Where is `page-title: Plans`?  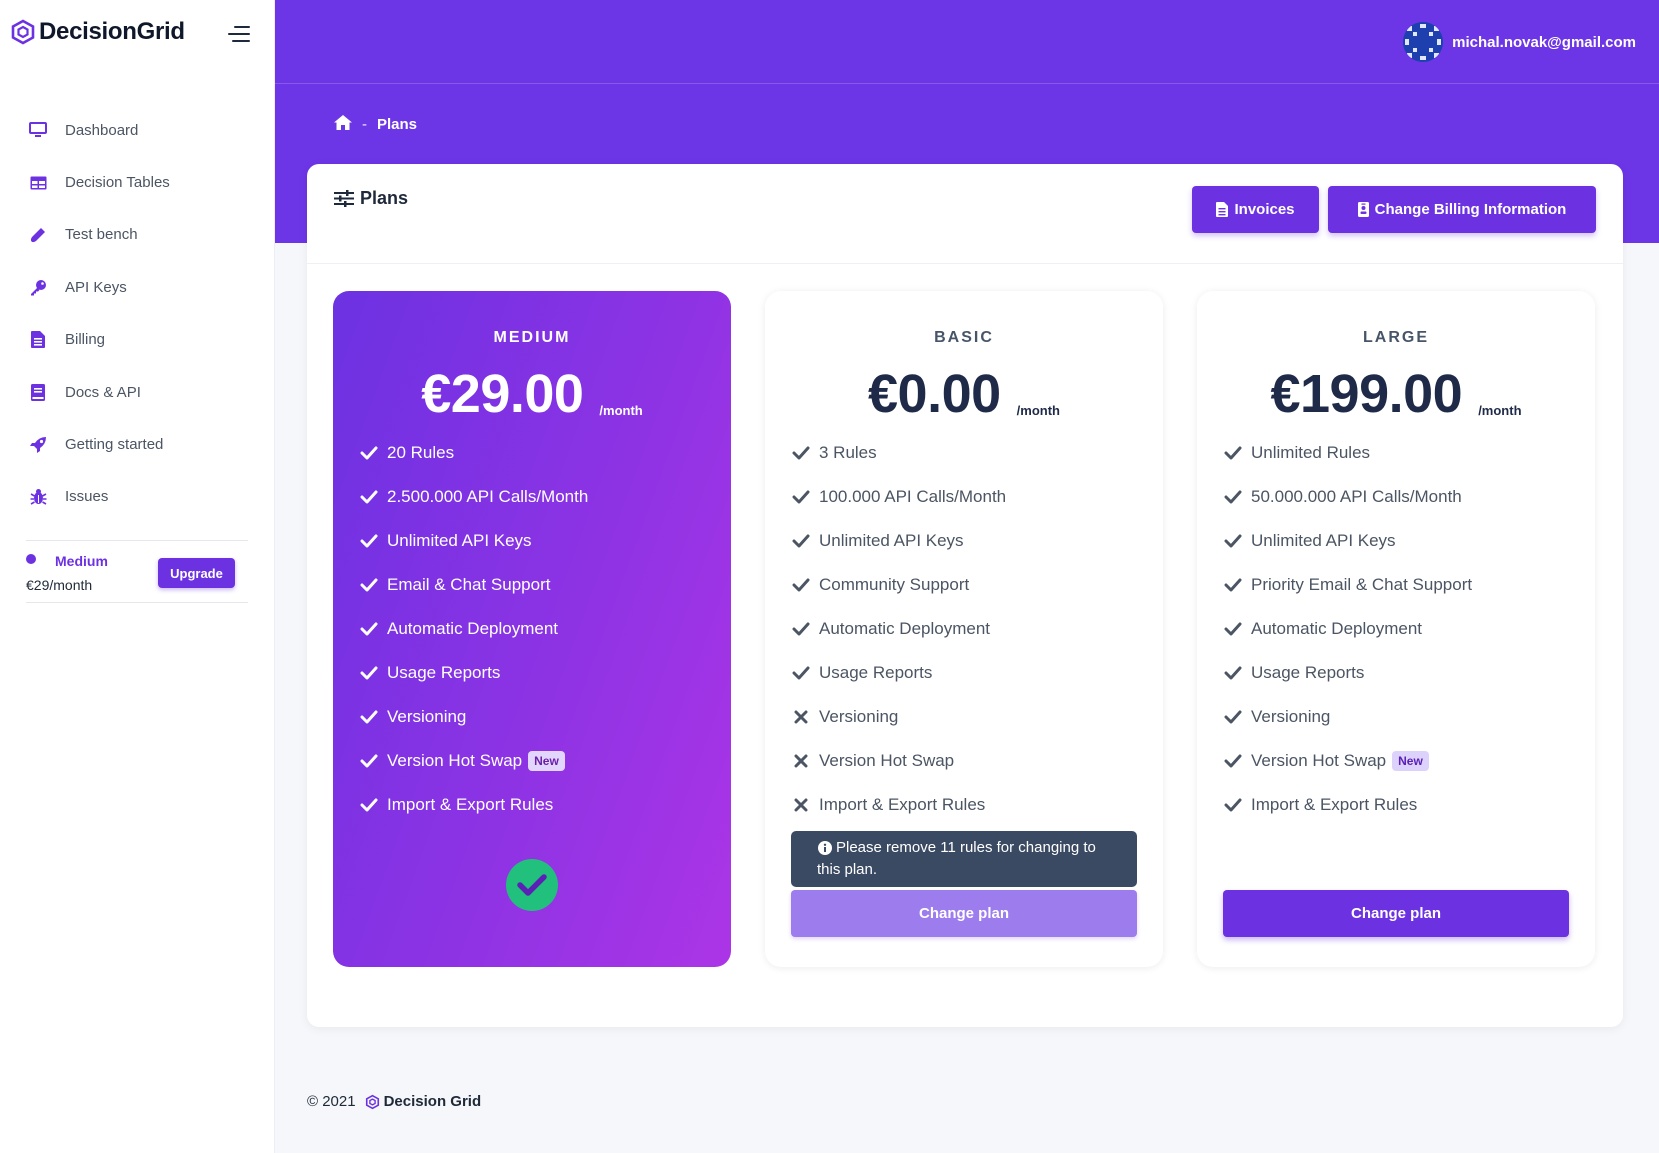 page-title: Plans is located at coordinates (371, 198).